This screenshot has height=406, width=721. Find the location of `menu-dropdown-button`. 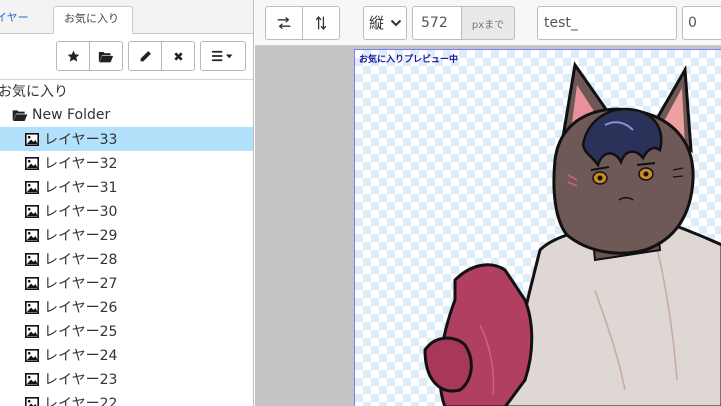

menu-dropdown-button is located at coordinates (223, 56).